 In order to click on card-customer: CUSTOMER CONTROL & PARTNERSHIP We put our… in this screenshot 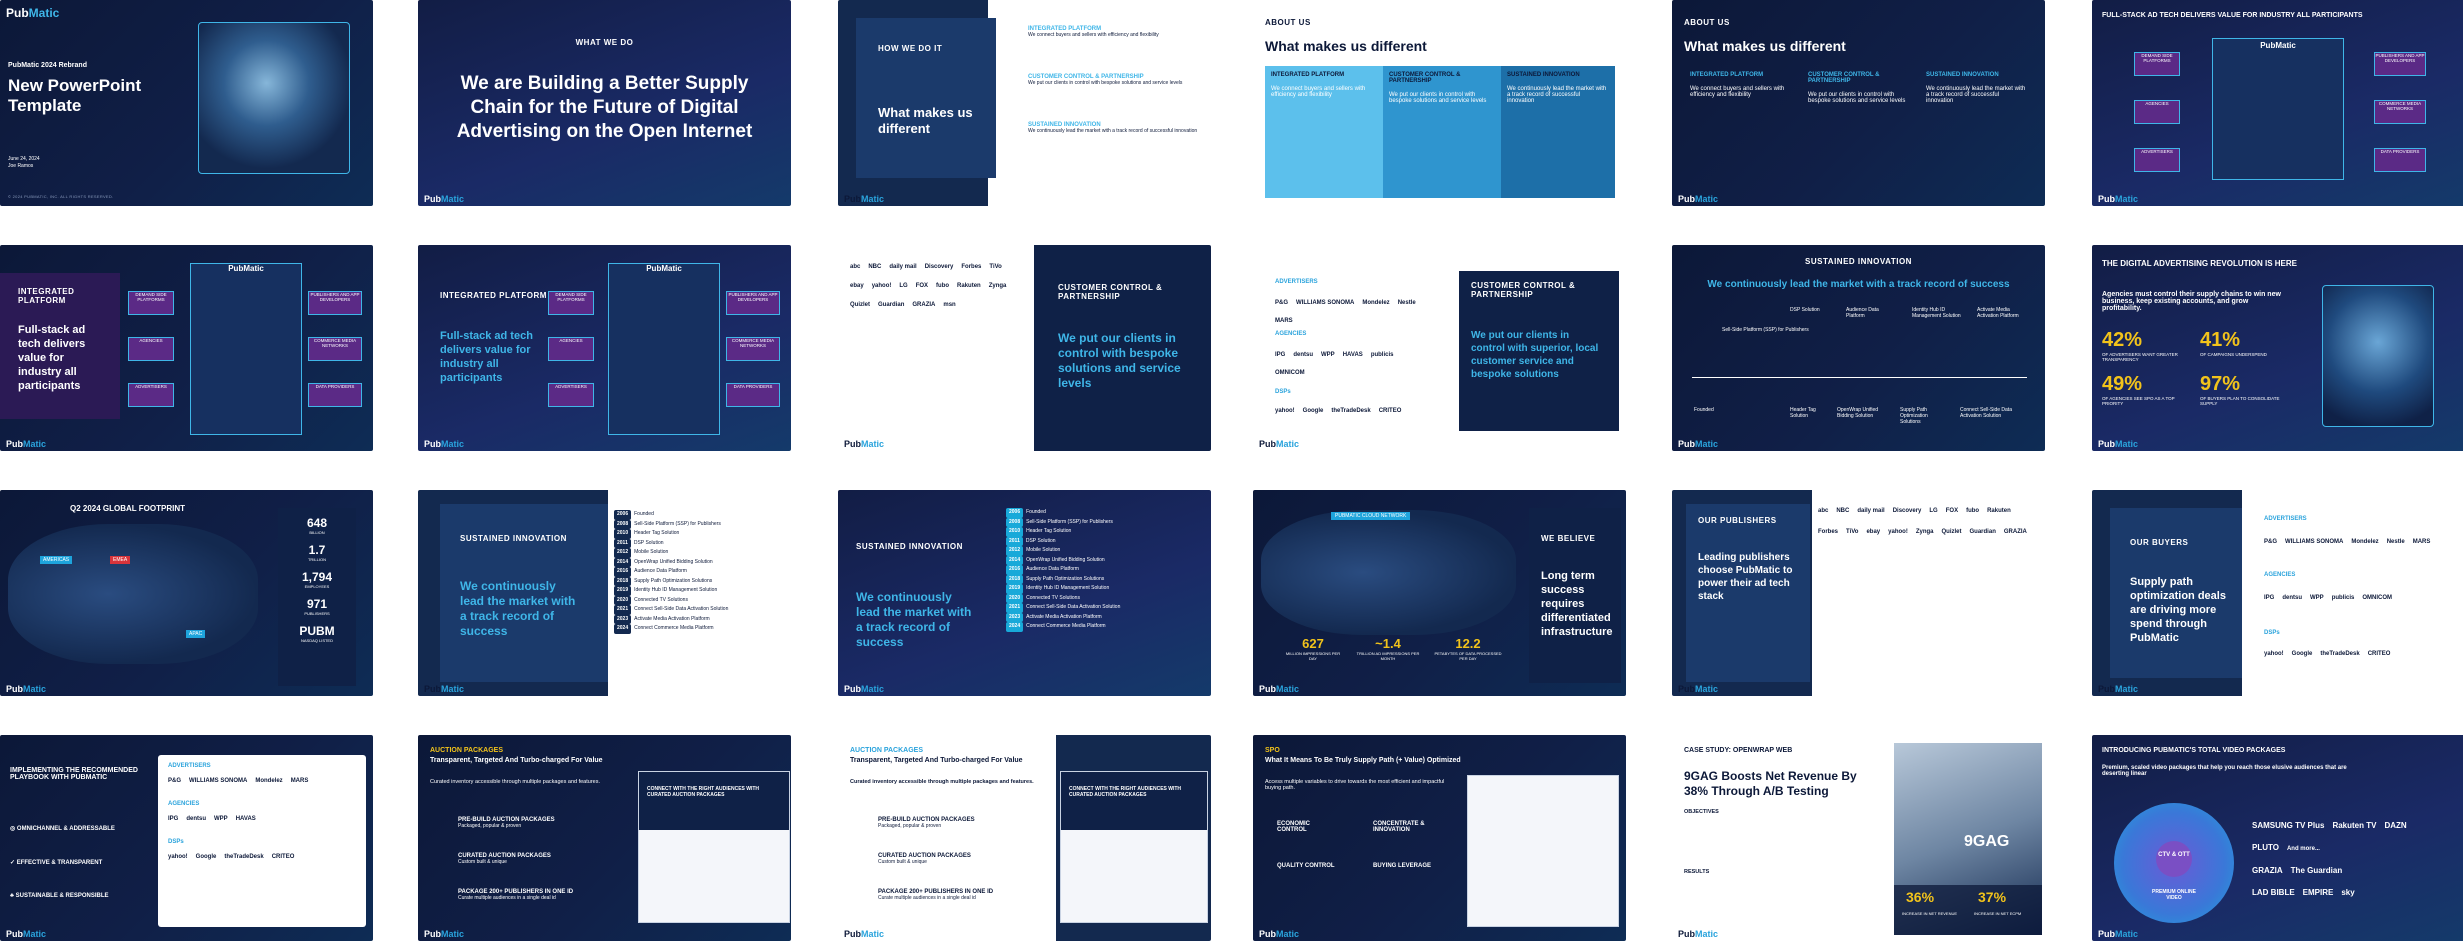, I will do `click(1442, 132)`.